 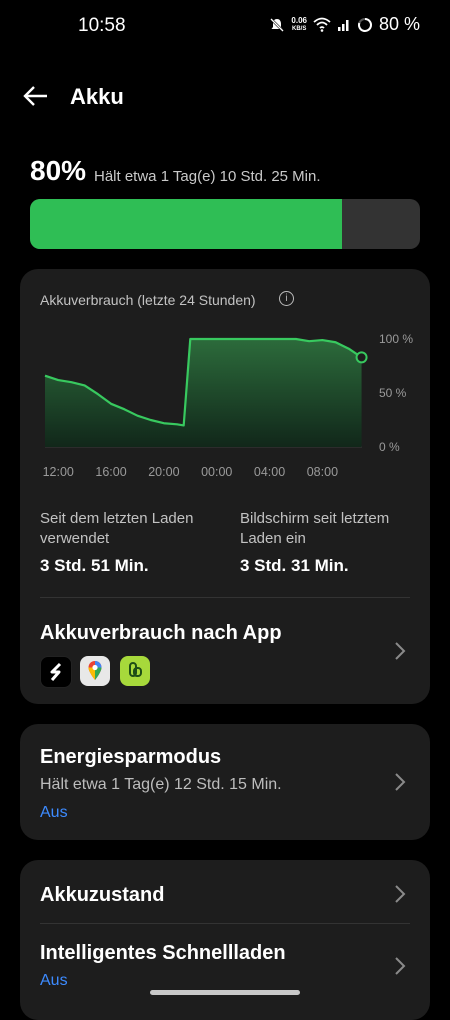 I want to click on y-tick-label: 100 %, so click(x=396, y=339).